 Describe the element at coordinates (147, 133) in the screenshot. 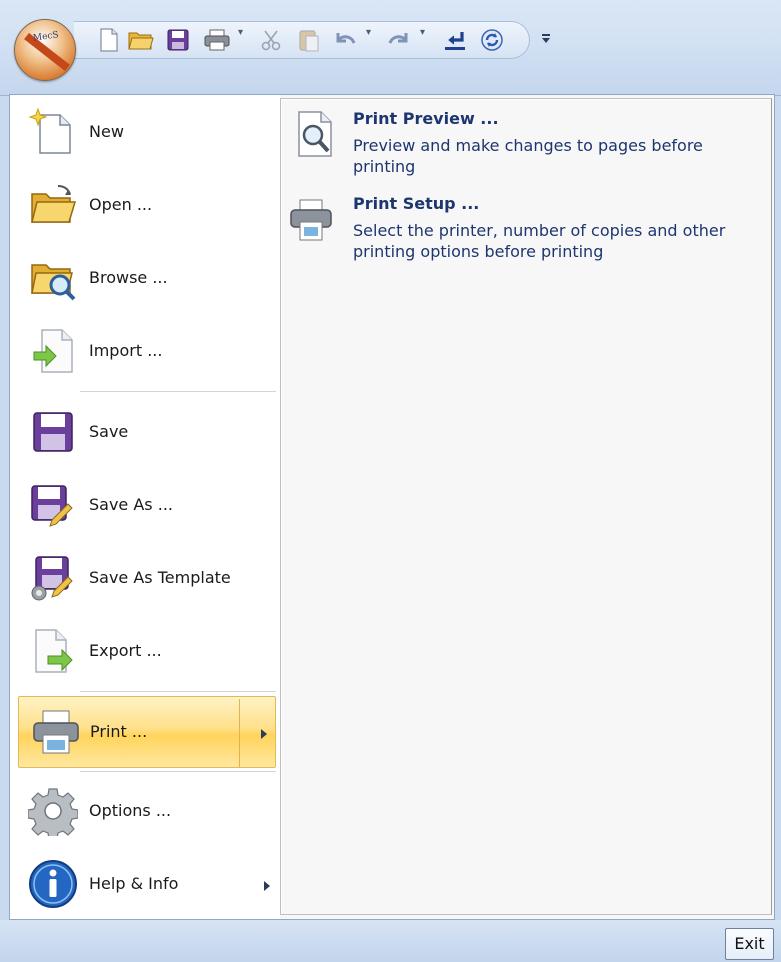

I see `menu-item-new: New` at that location.